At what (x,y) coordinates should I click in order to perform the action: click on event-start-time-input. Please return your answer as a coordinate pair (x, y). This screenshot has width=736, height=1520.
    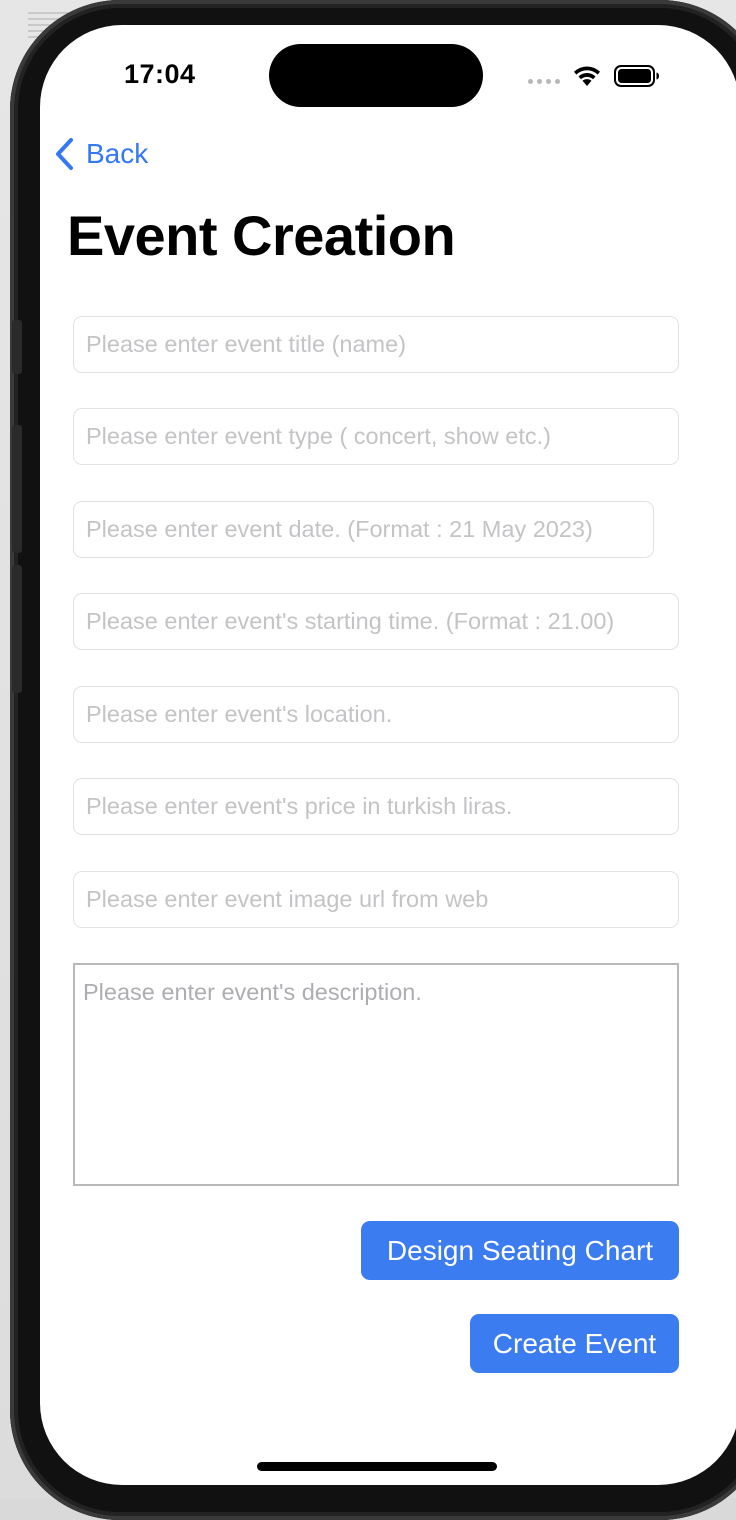
    Looking at the image, I should click on (376, 621).